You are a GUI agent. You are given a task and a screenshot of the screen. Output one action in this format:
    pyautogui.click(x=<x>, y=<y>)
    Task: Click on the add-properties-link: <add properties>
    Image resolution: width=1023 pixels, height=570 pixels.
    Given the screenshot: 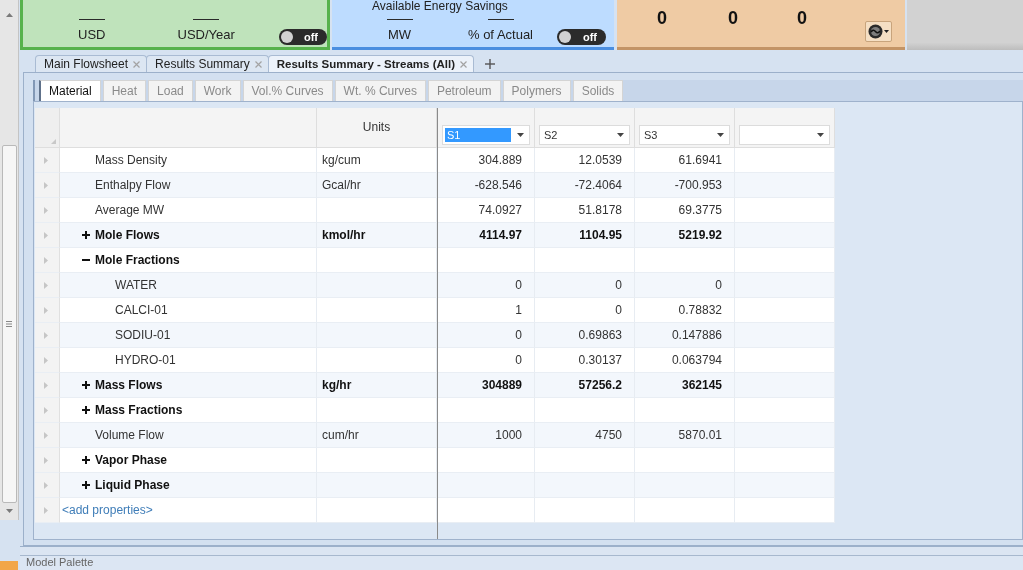 What is the action you would take?
    pyautogui.click(x=107, y=510)
    